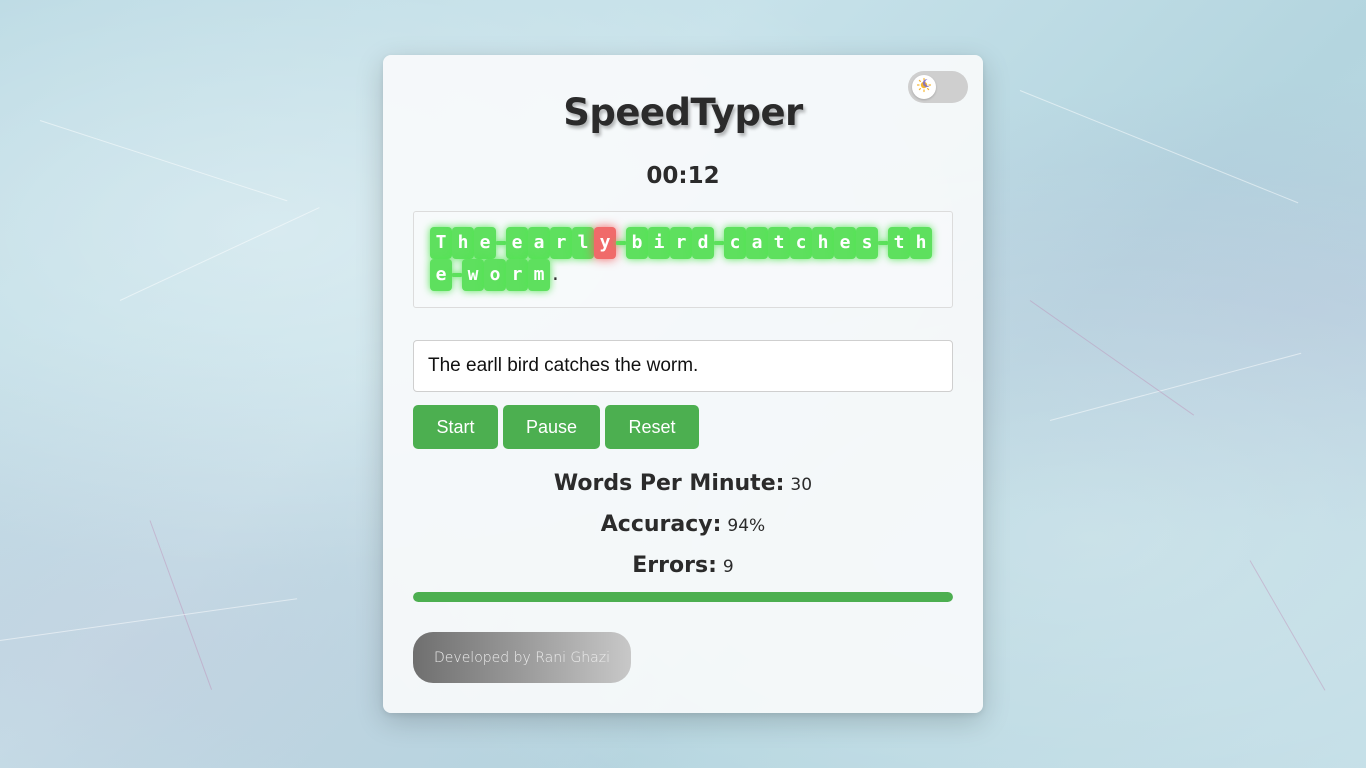 The height and width of the screenshot is (768, 1366). What do you see at coordinates (441, 243) in the screenshot?
I see `prompt-char: T` at bounding box center [441, 243].